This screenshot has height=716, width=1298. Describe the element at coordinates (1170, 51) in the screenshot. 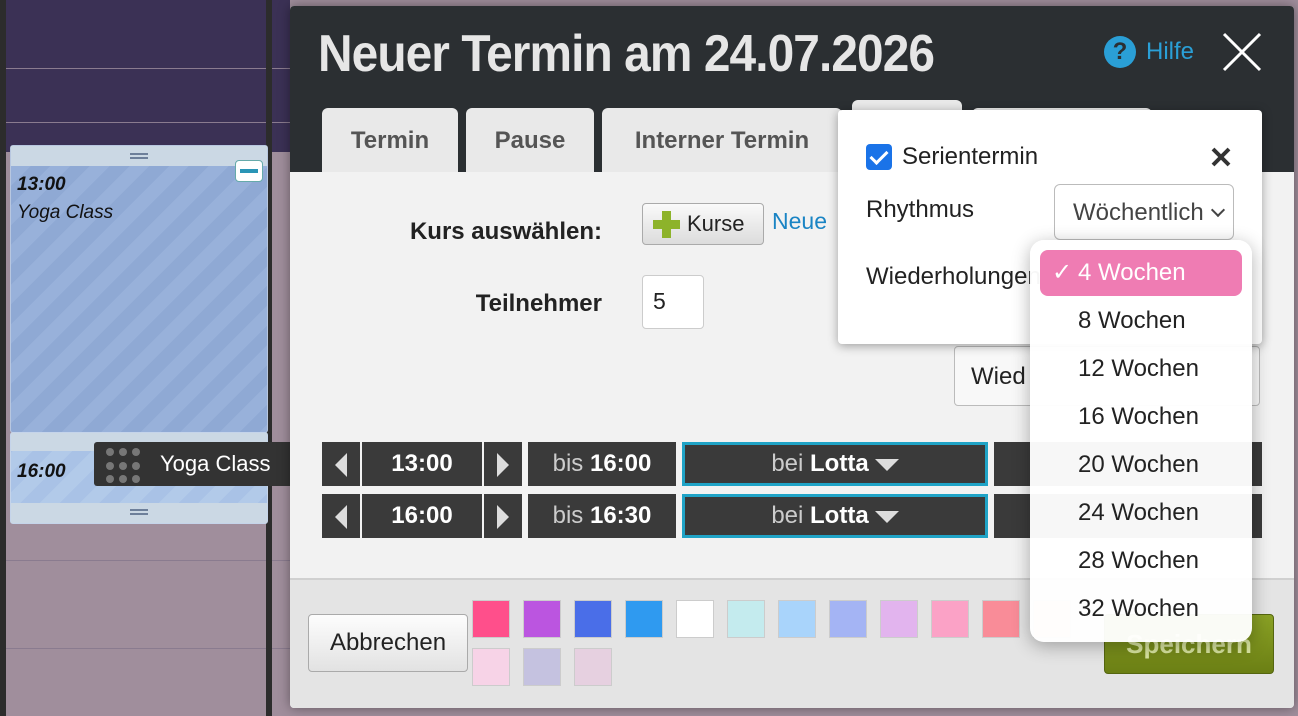

I see `help-label: Hilfe` at that location.